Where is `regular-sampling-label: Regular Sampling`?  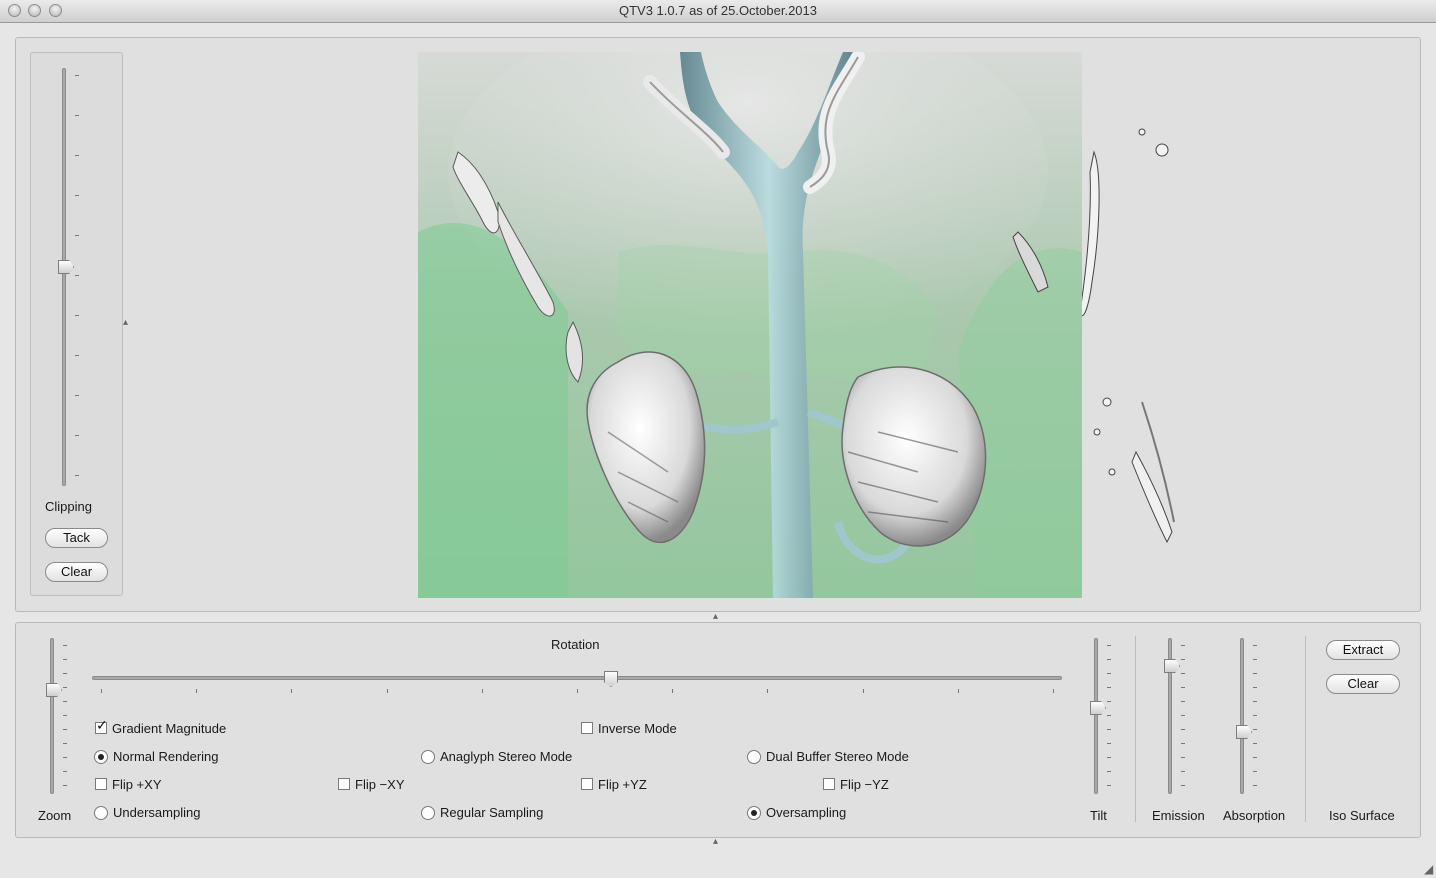 regular-sampling-label: Regular Sampling is located at coordinates (491, 812).